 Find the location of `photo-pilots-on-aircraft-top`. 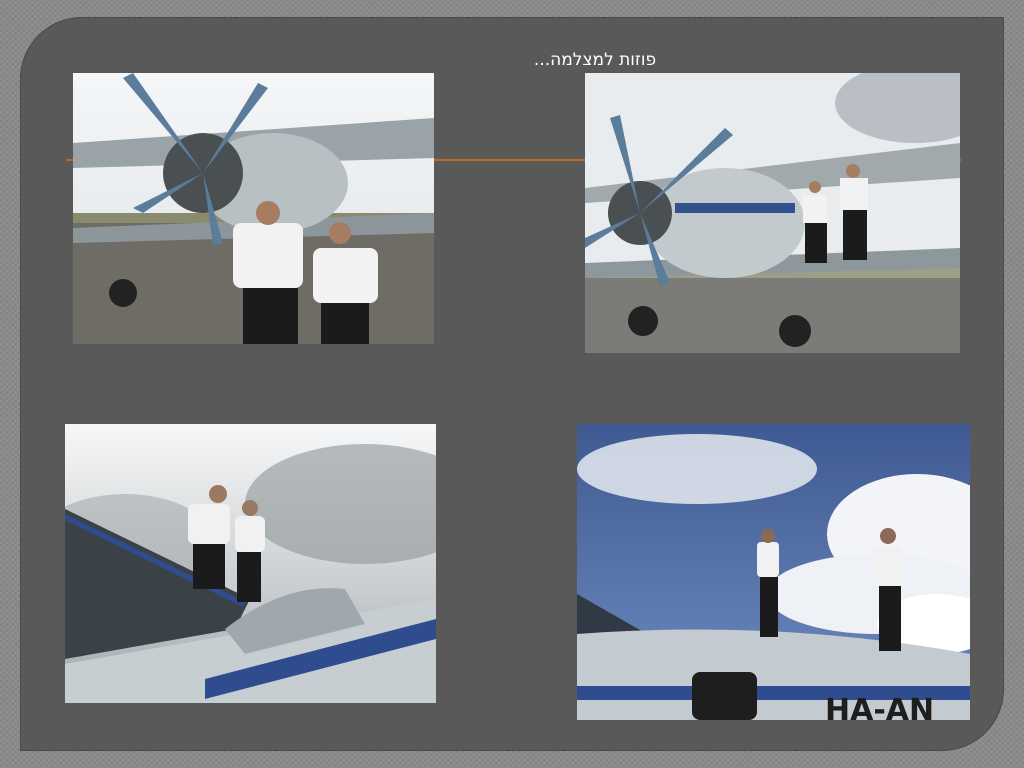

photo-pilots-on-aircraft-top is located at coordinates (250, 563).